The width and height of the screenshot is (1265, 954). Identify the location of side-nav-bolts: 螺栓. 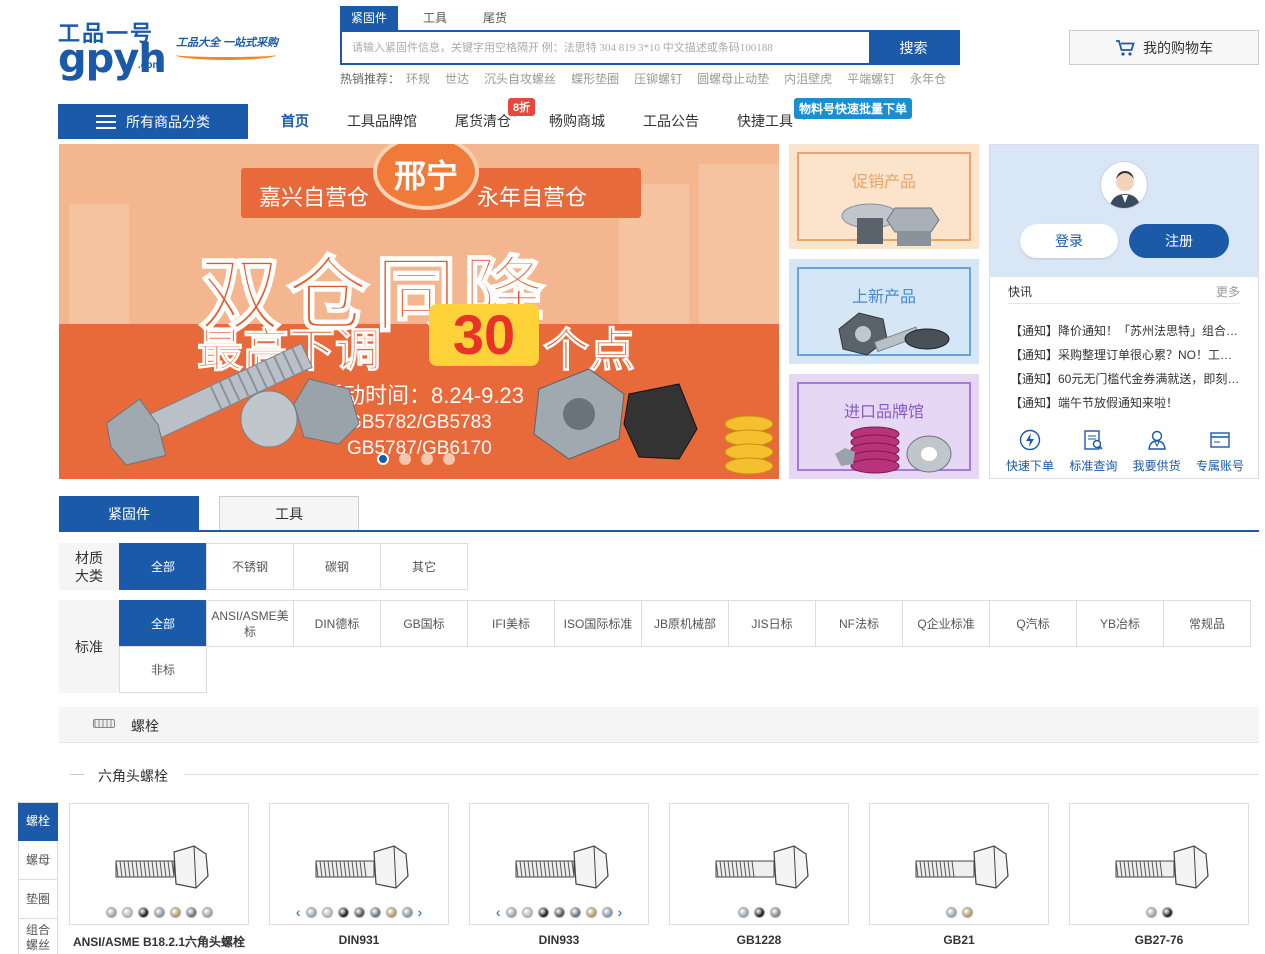
(38, 821).